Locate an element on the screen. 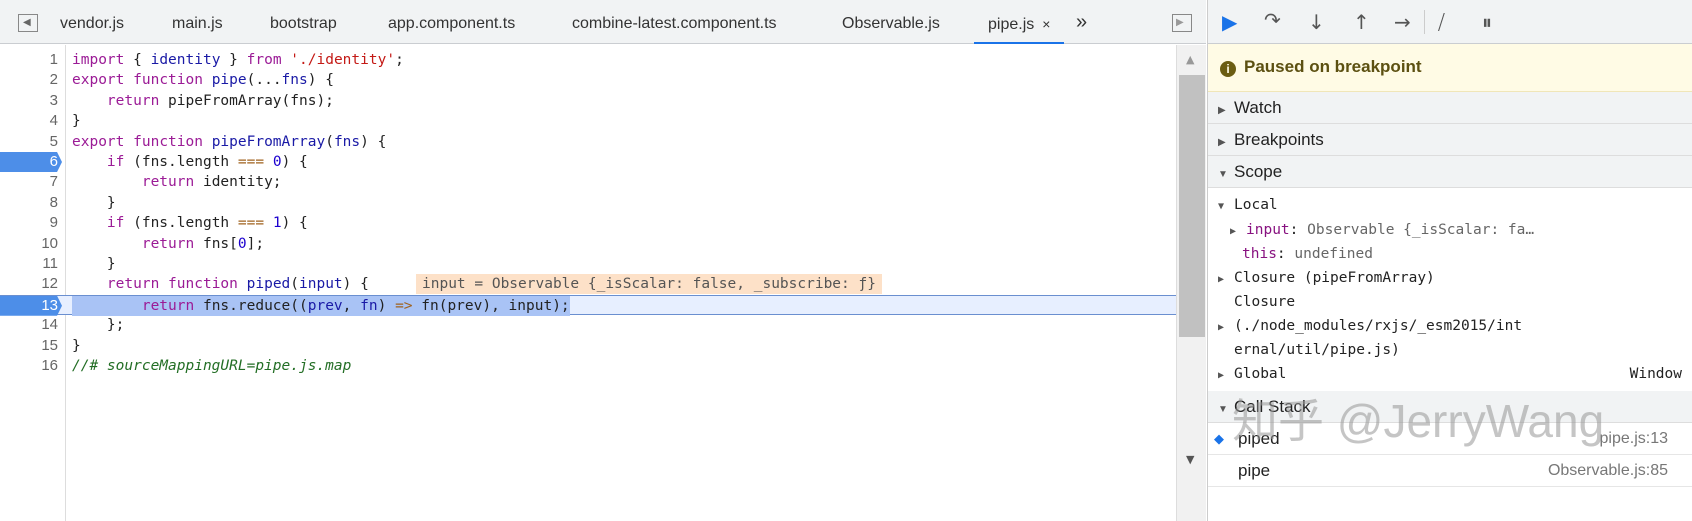 The height and width of the screenshot is (521, 1692). line-number: 11 is located at coordinates (31, 264).